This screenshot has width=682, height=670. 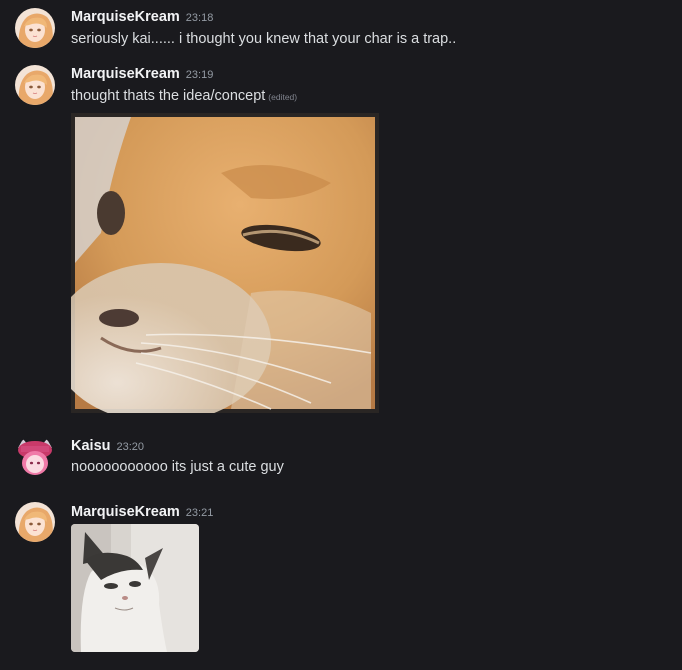 I want to click on message-timestamp: 23:21, so click(x=199, y=513).